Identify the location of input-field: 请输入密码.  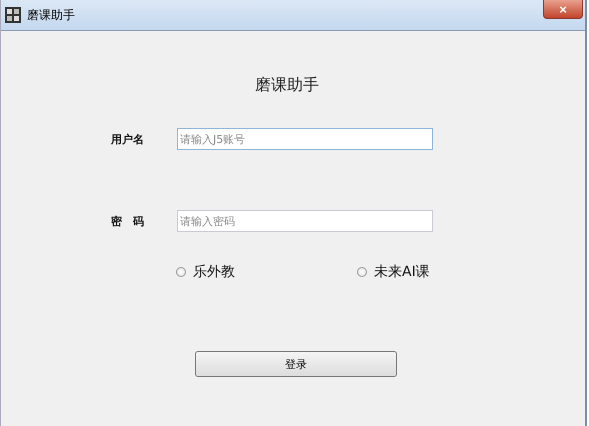
(305, 221).